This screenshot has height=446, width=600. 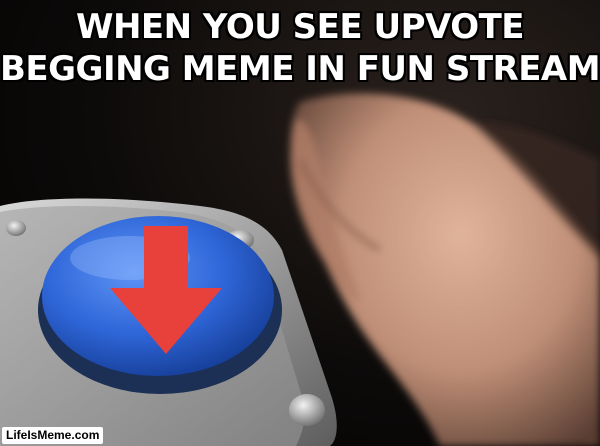 I want to click on caption-line-2: BEGGING MEME IN FUN STREAM, so click(x=300, y=69).